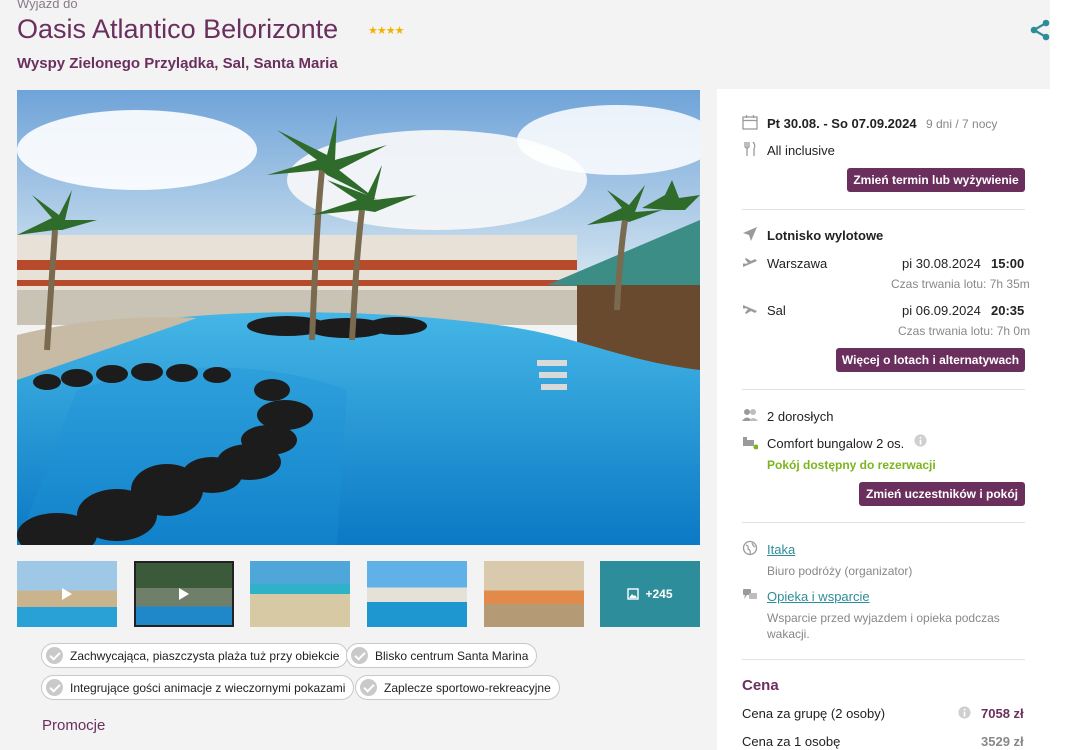  What do you see at coordinates (818, 596) in the screenshot?
I see `support-link: Opieka i wsparcie` at bounding box center [818, 596].